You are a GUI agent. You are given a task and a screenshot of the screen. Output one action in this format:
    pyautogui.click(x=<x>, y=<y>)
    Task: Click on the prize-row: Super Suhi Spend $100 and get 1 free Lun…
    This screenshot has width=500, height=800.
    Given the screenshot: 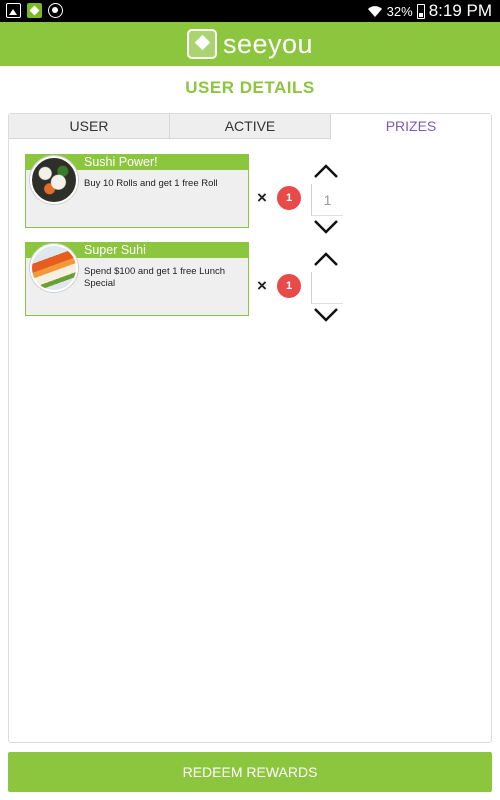 What is the action you would take?
    pyautogui.click(x=185, y=282)
    